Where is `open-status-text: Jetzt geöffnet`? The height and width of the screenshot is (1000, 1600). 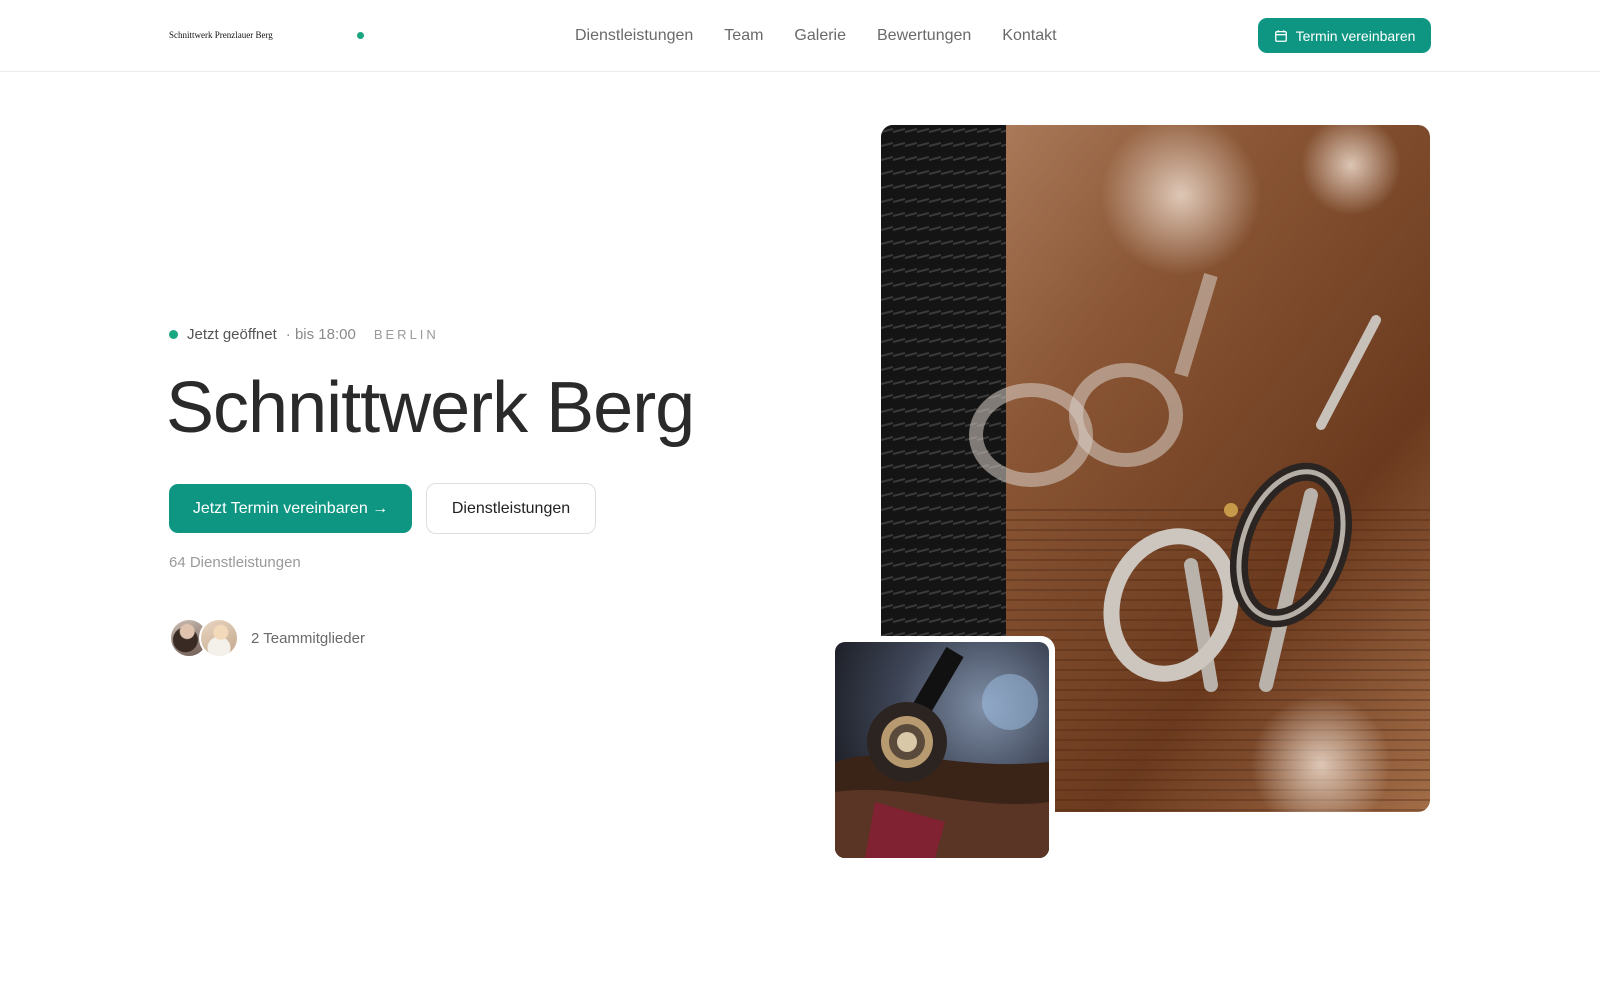 open-status-text: Jetzt geöffnet is located at coordinates (232, 334).